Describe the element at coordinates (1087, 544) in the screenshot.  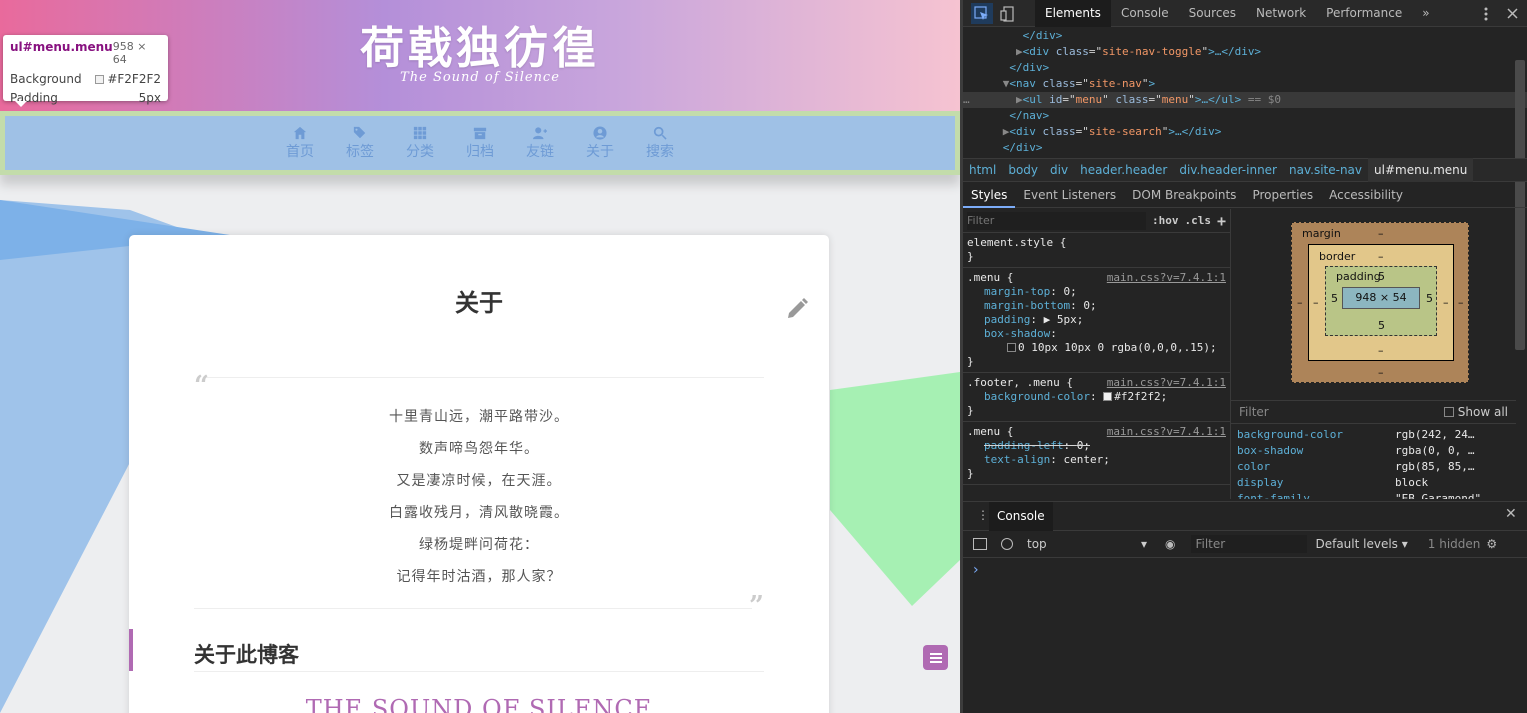
I see `context-select: top ▾` at that location.